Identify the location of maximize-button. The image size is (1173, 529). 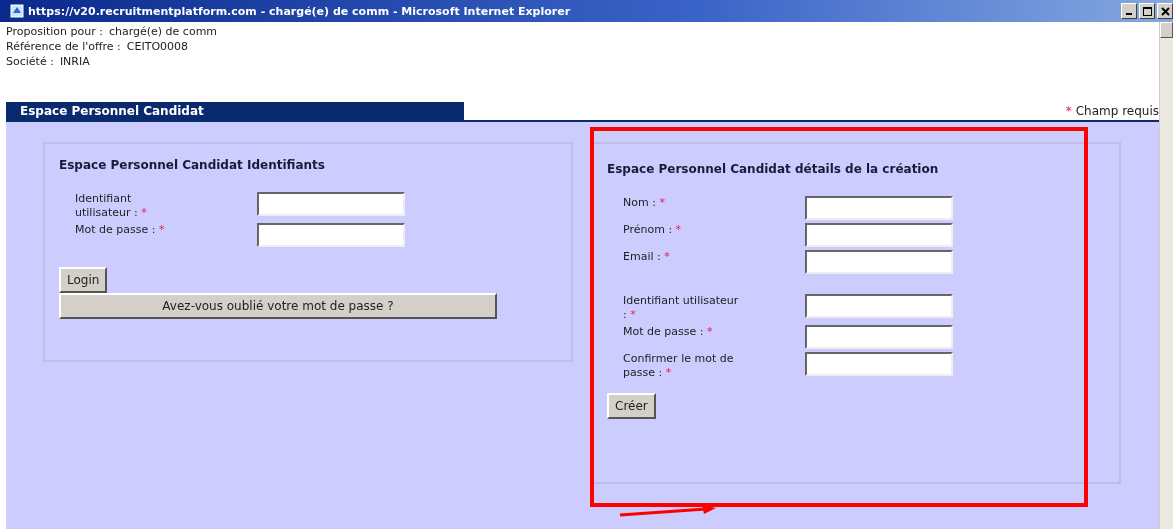
(1147, 11).